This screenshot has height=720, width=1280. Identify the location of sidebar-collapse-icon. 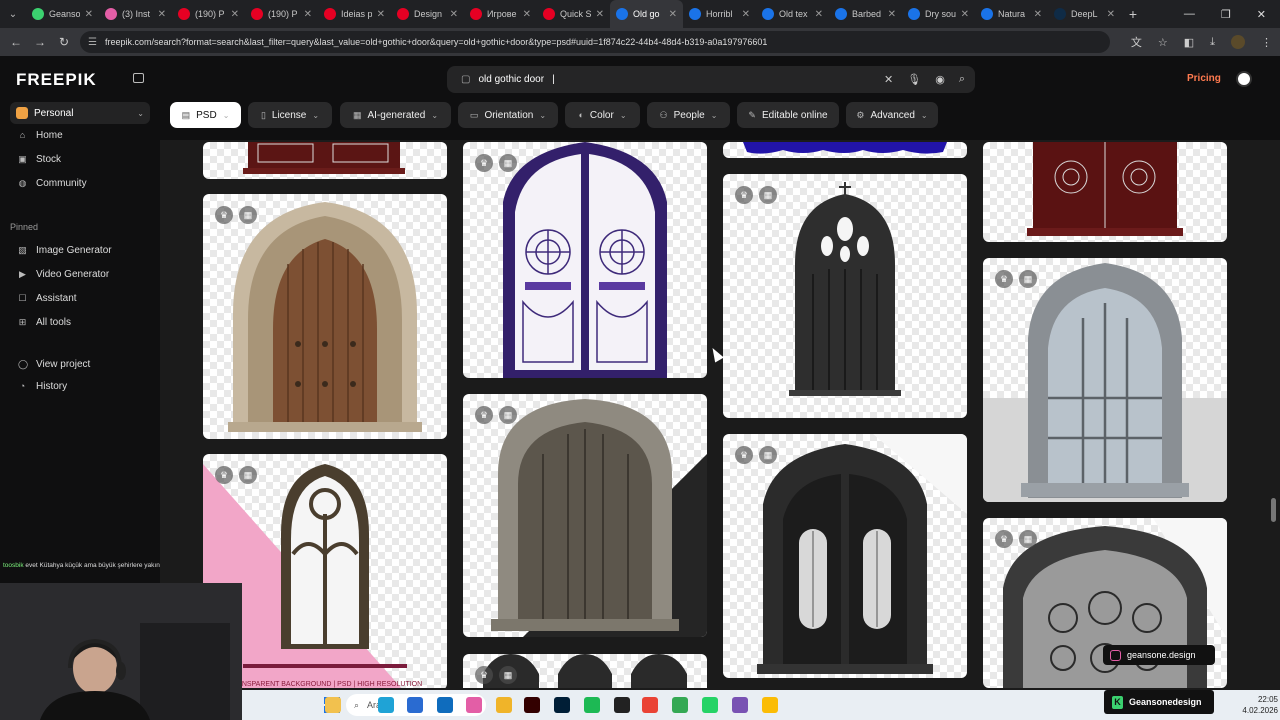
(138, 78).